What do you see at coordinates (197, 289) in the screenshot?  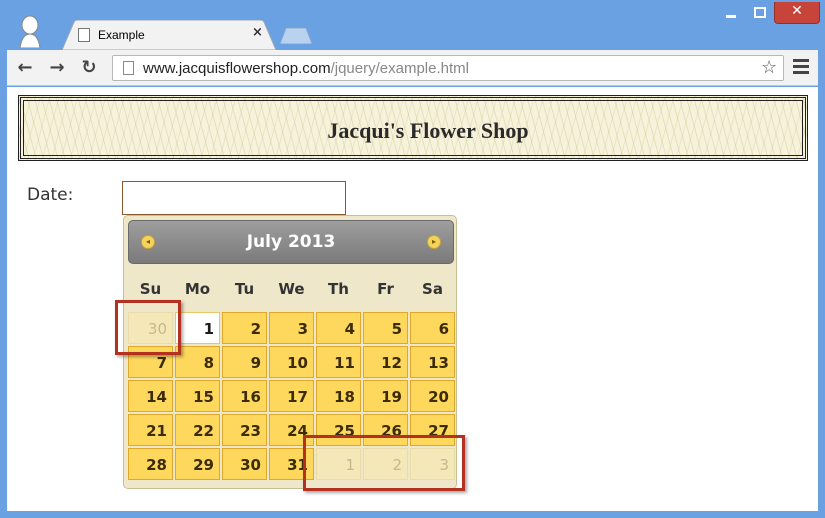 I see `weekday-mo: Mo` at bounding box center [197, 289].